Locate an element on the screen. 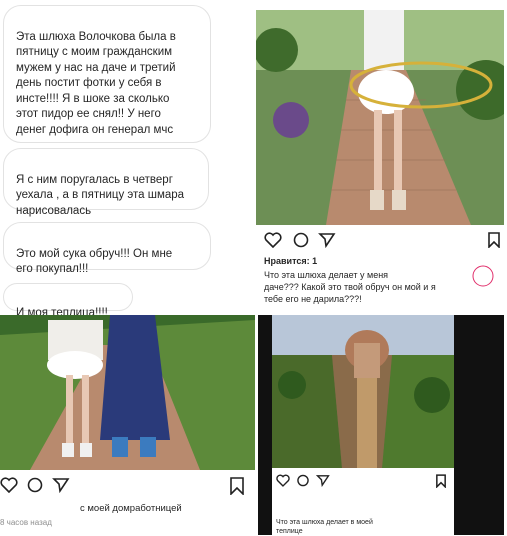  greenhouse-image is located at coordinates (363, 391).